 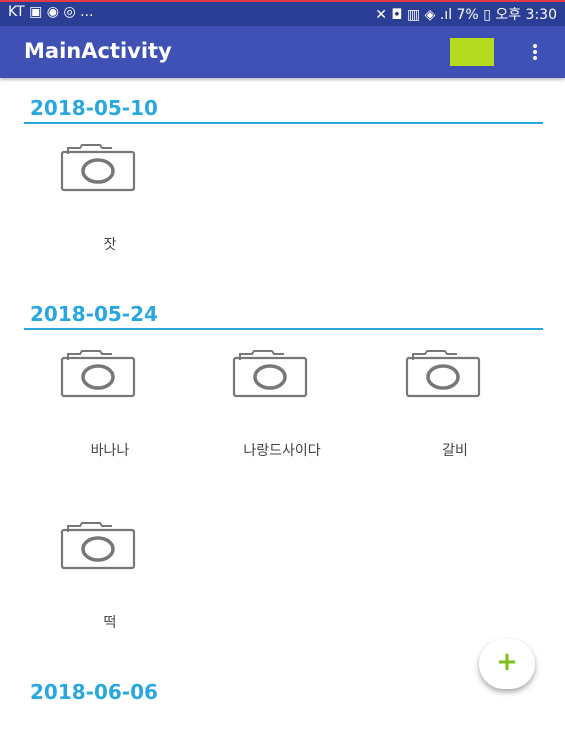 What do you see at coordinates (110, 214) in the screenshot?
I see `photo-item: 잣` at bounding box center [110, 214].